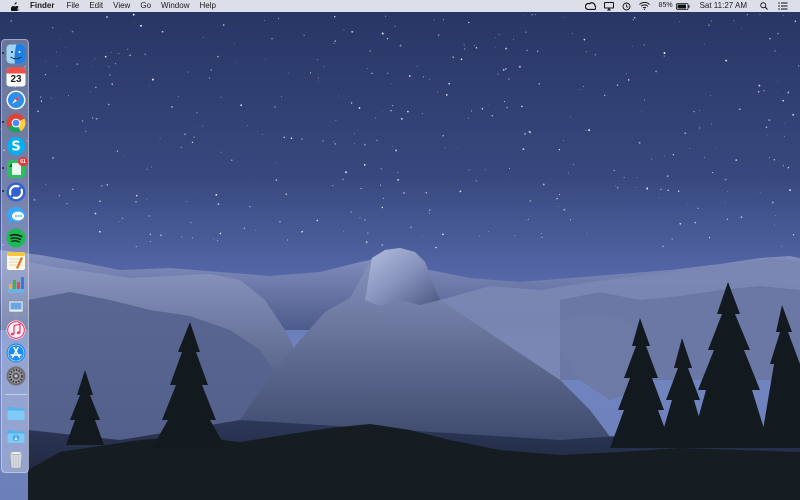 The height and width of the screenshot is (500, 800). I want to click on trash-icon, so click(16, 459).